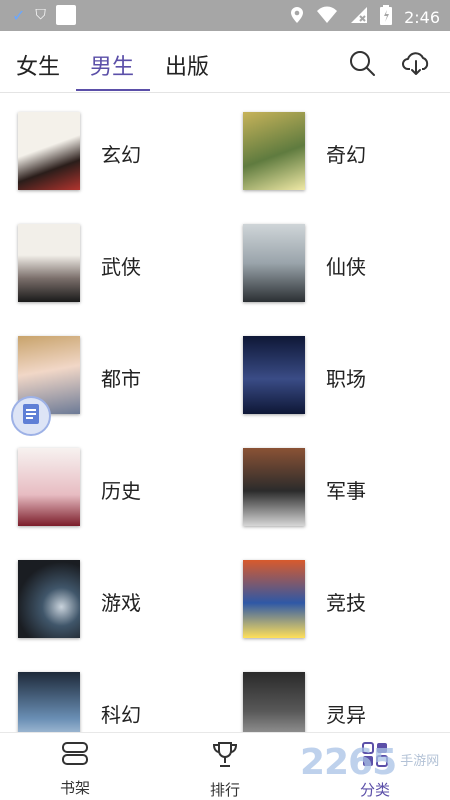  Describe the element at coordinates (38, 65) in the screenshot. I see `tab-female: 女生` at that location.